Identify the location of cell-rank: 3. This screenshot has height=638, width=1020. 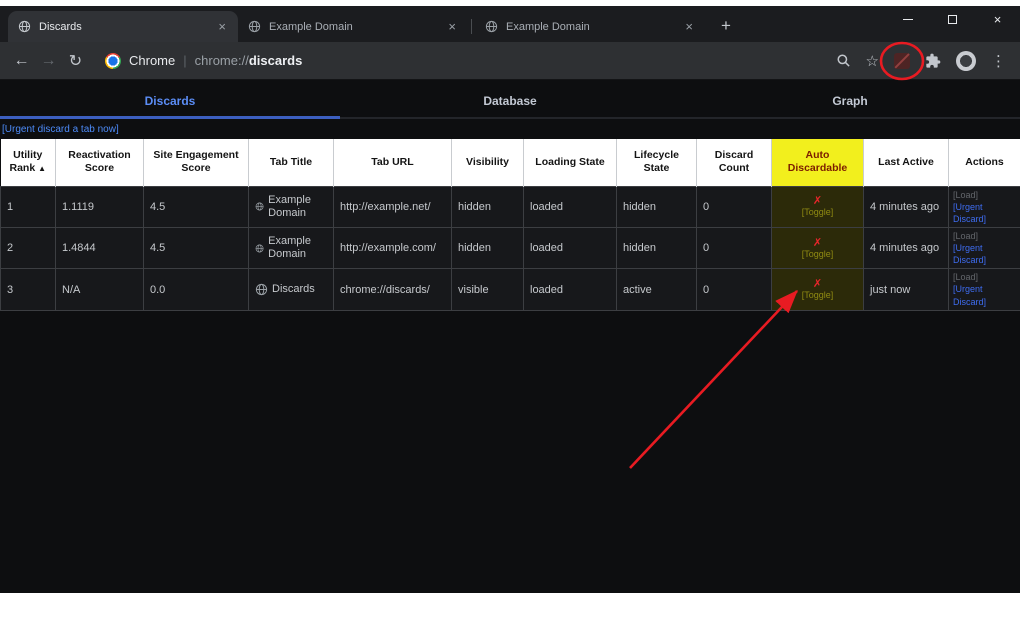
(28, 289).